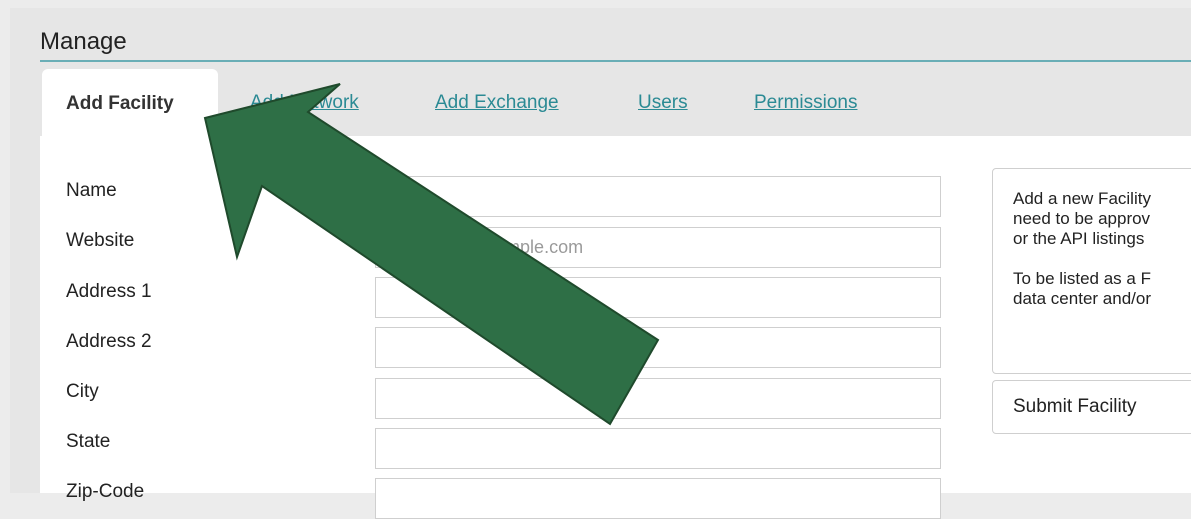  What do you see at coordinates (105, 491) in the screenshot?
I see `zip-code-label: Zip-Code` at bounding box center [105, 491].